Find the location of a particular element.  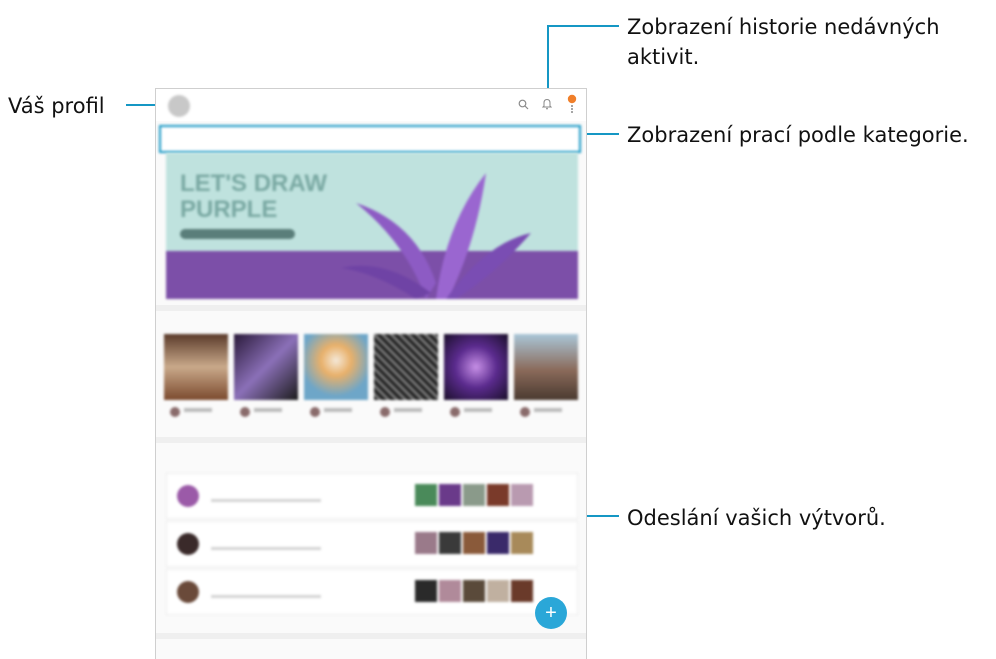

callout-profile: Váš profil is located at coordinates (56, 106).